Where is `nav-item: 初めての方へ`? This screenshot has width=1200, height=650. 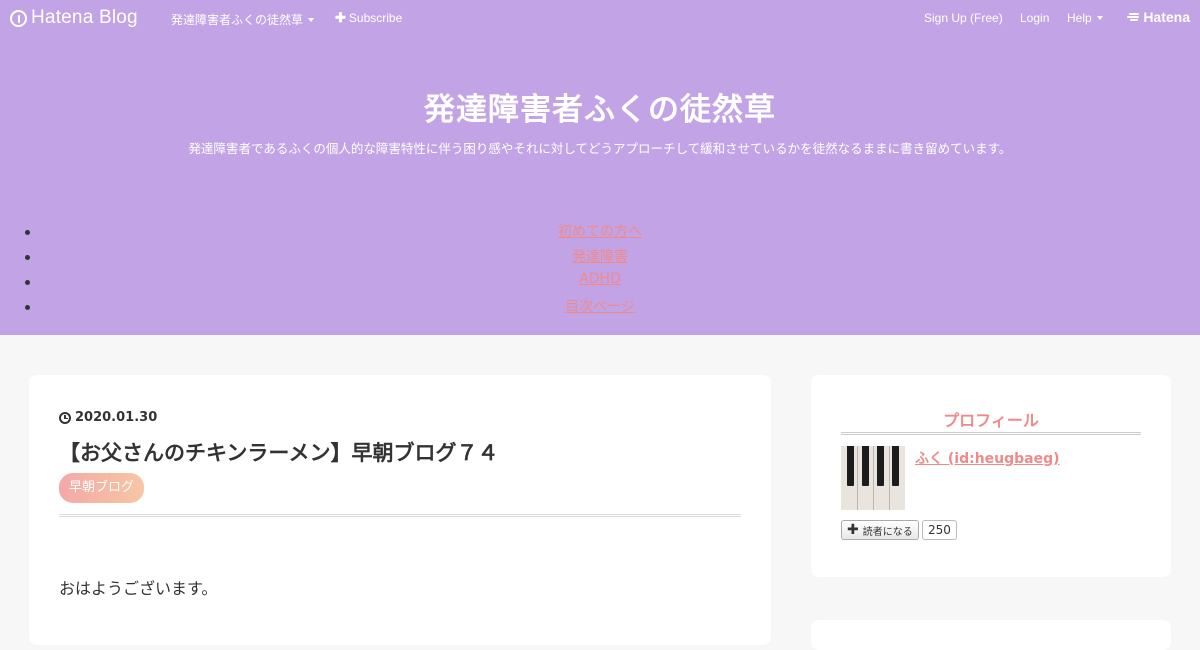
nav-item: 初めての方へ is located at coordinates (600, 233).